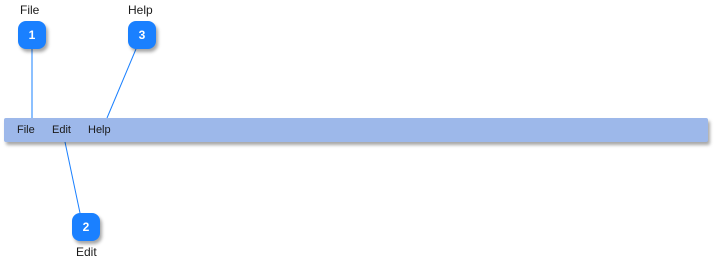  Describe the element at coordinates (86, 227) in the screenshot. I see `callout-badge-2: 2` at that location.